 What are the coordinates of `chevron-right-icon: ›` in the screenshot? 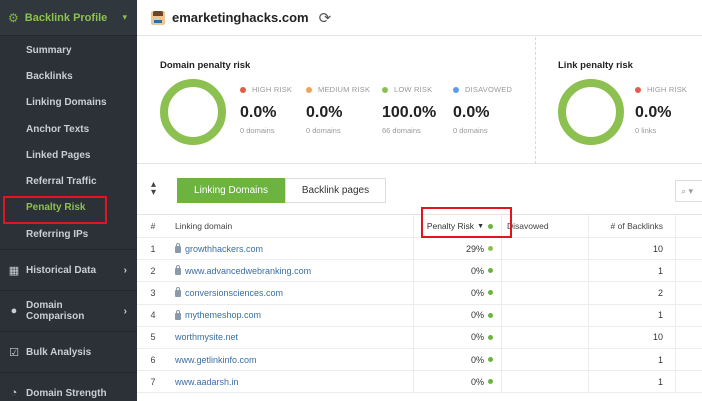 It's located at (125, 270).